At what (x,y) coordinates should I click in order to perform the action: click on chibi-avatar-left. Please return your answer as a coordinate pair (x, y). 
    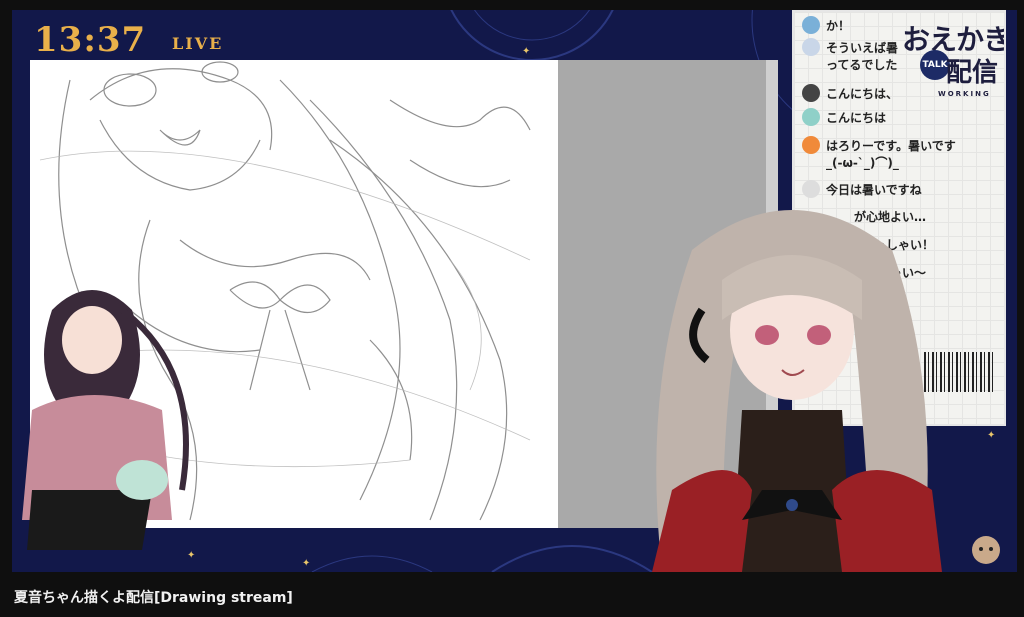
    Looking at the image, I should click on (105, 420).